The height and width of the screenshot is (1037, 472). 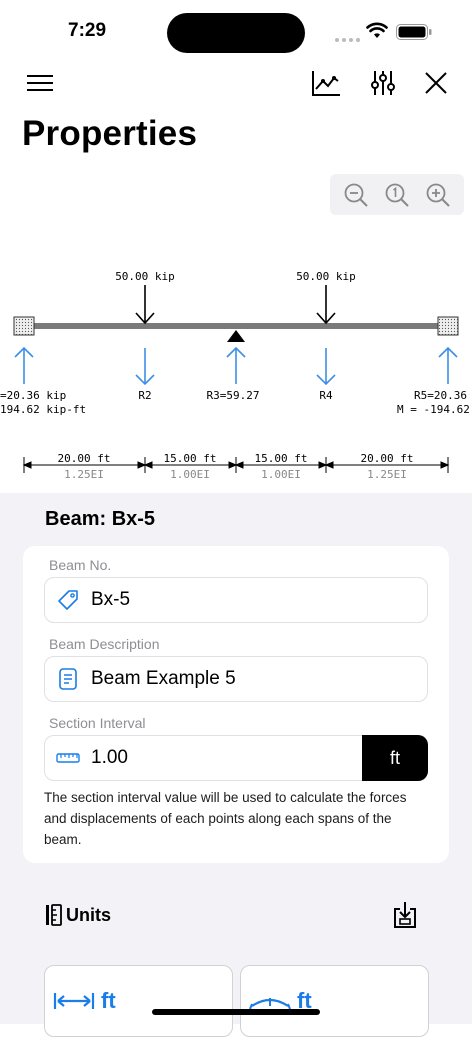 I want to click on fixed-support-right, so click(x=448, y=326).